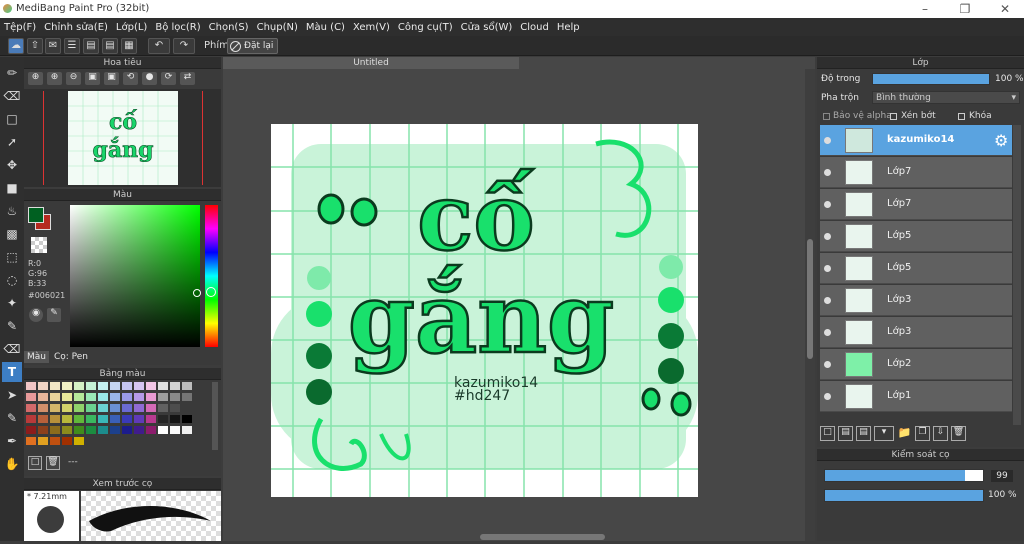 This screenshot has width=1024, height=544. I want to click on menu-window: Cửa sổ(W), so click(487, 27).